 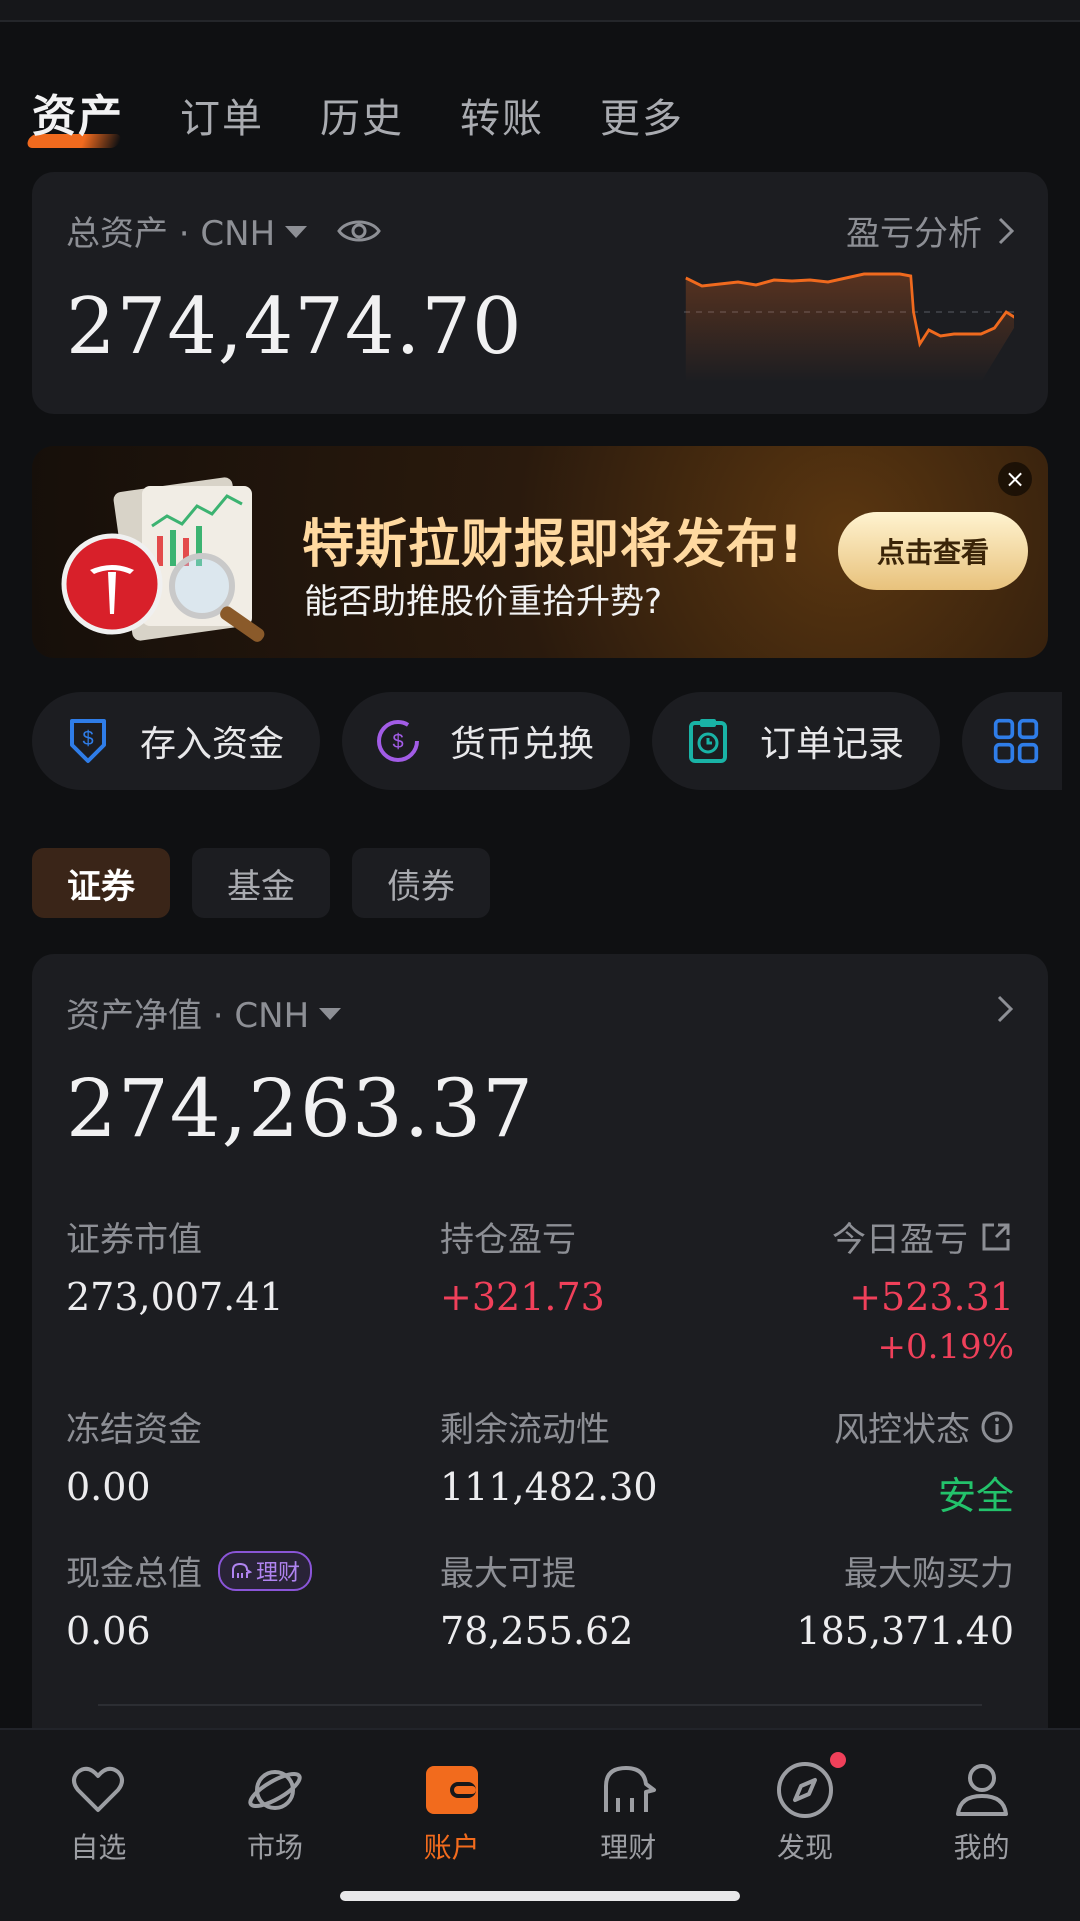 I want to click on banner-close-button: ×, so click(x=1015, y=479).